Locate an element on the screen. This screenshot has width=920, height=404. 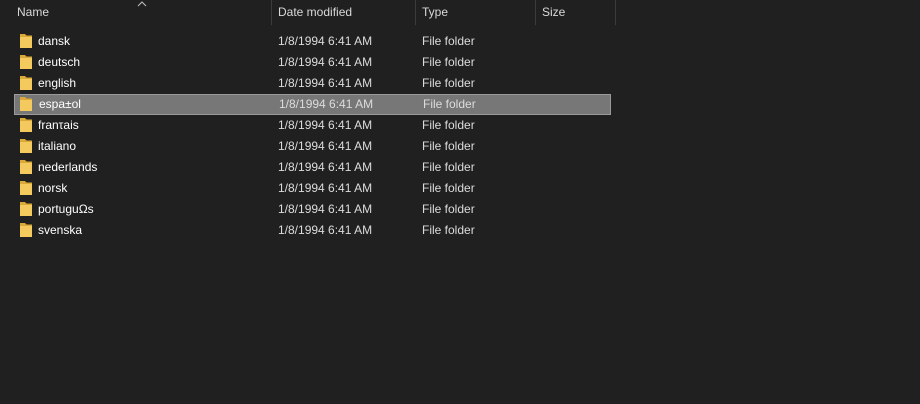
file-list-row: norsk 1/8/1994 6:41 AM File folder is located at coordinates (312, 188).